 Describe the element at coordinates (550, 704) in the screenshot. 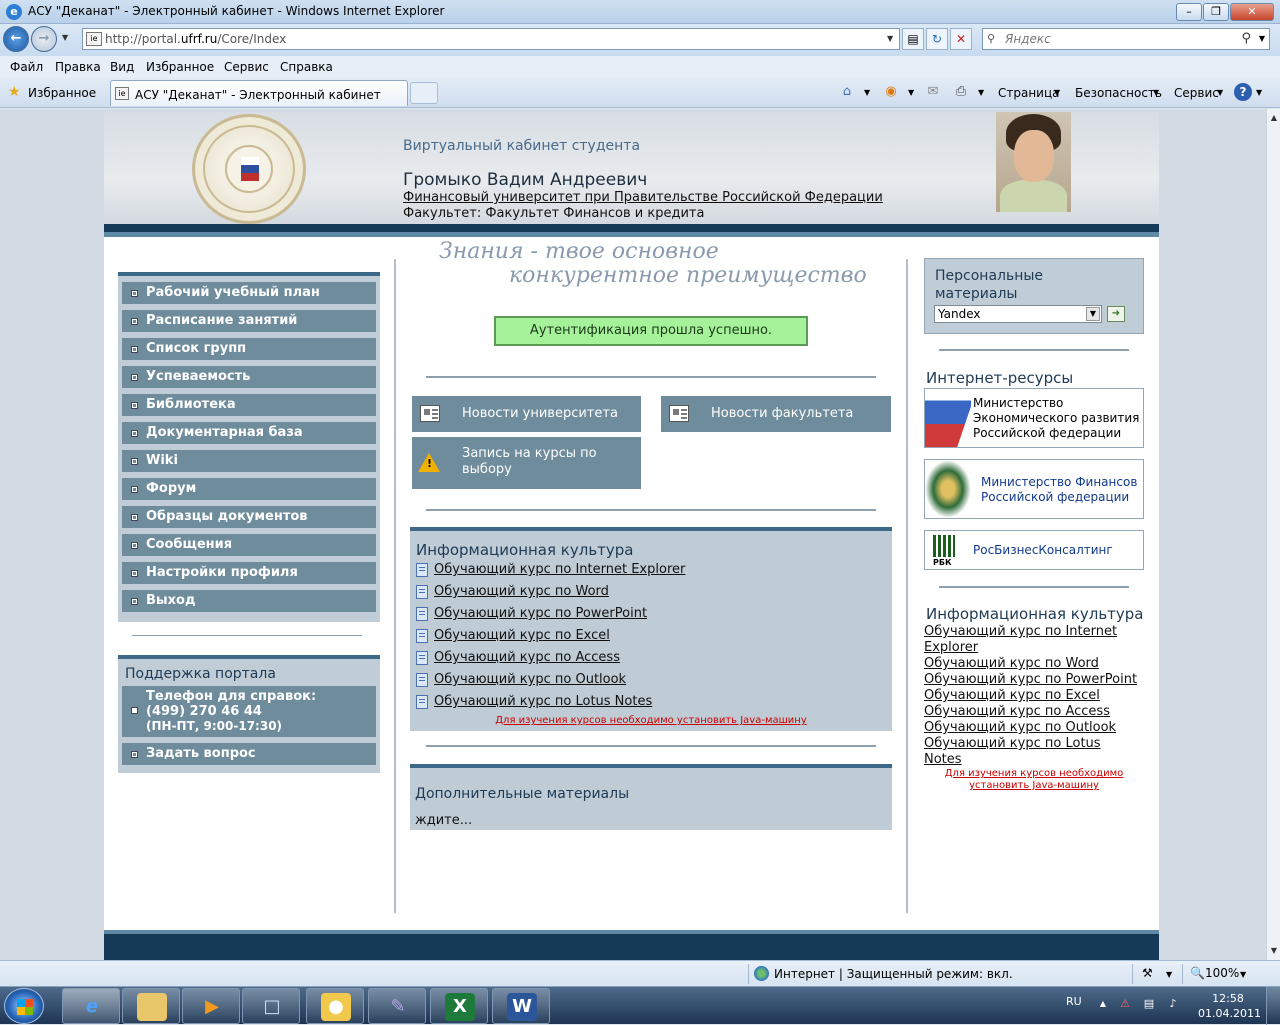

I see `course-lotus-link: Обучающий курс по Lotus Notes` at that location.